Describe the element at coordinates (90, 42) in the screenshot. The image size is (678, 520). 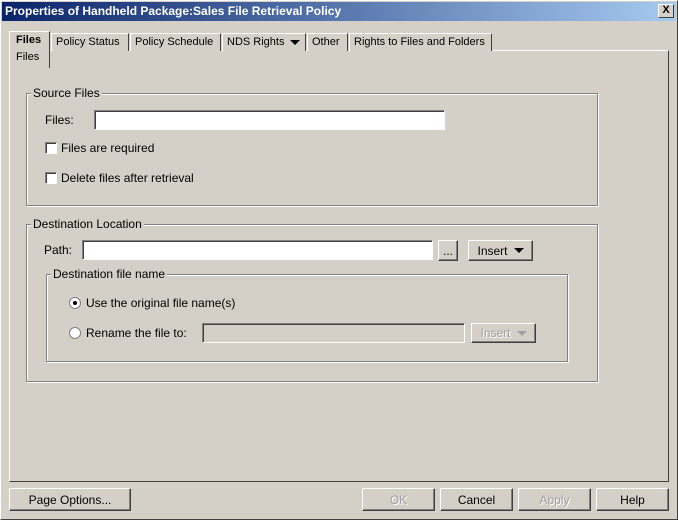
I see `tab-policy-status: Policy Status` at that location.